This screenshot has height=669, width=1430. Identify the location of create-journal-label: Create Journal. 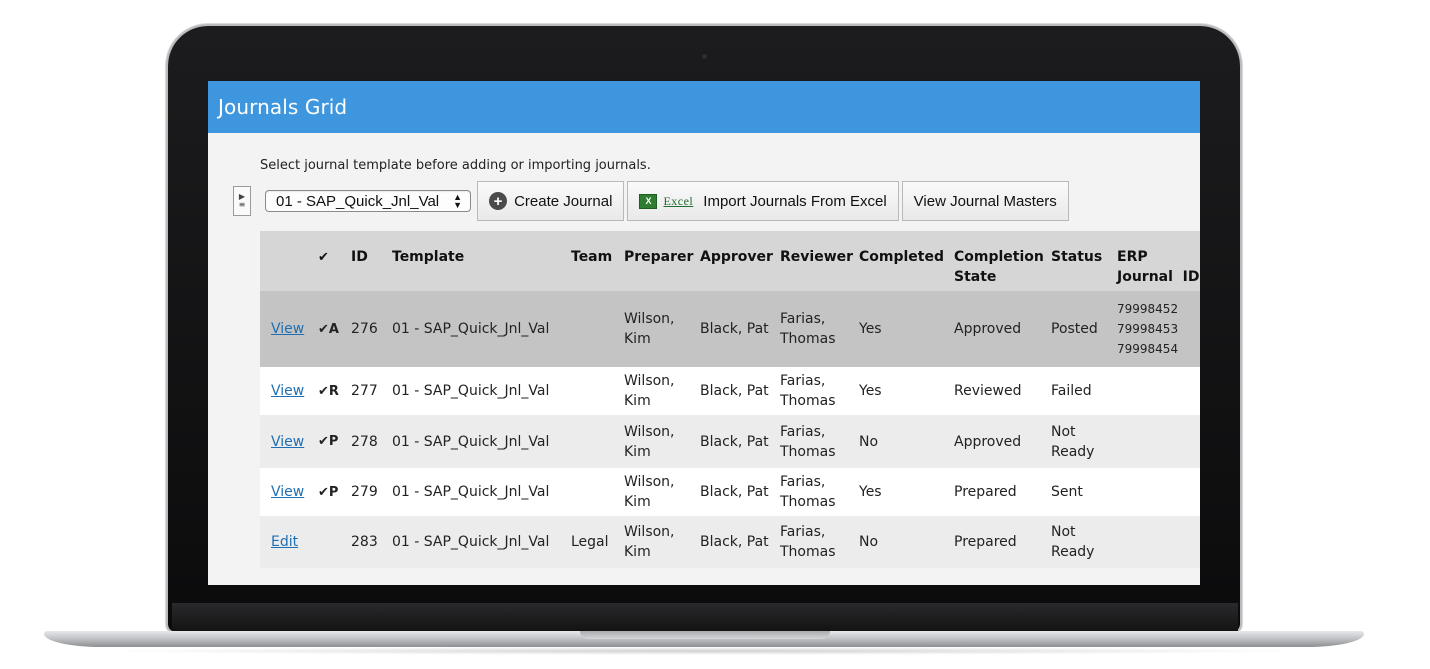
(563, 201).